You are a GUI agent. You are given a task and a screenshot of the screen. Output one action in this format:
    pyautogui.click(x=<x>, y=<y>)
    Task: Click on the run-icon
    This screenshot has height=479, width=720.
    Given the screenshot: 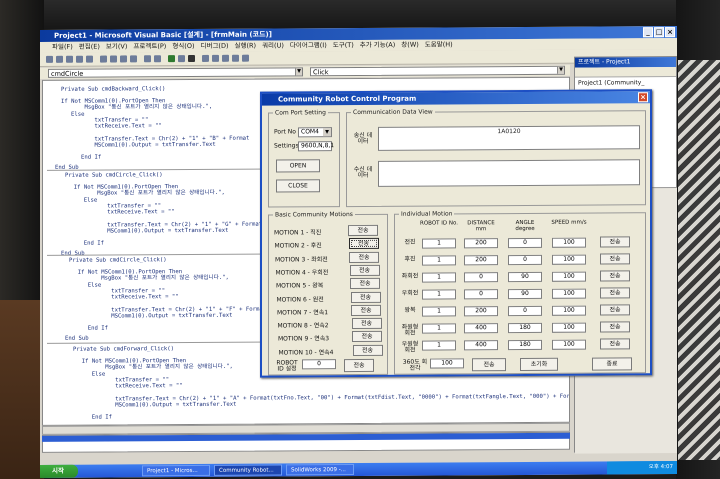 What is the action you would take?
    pyautogui.click(x=171, y=59)
    